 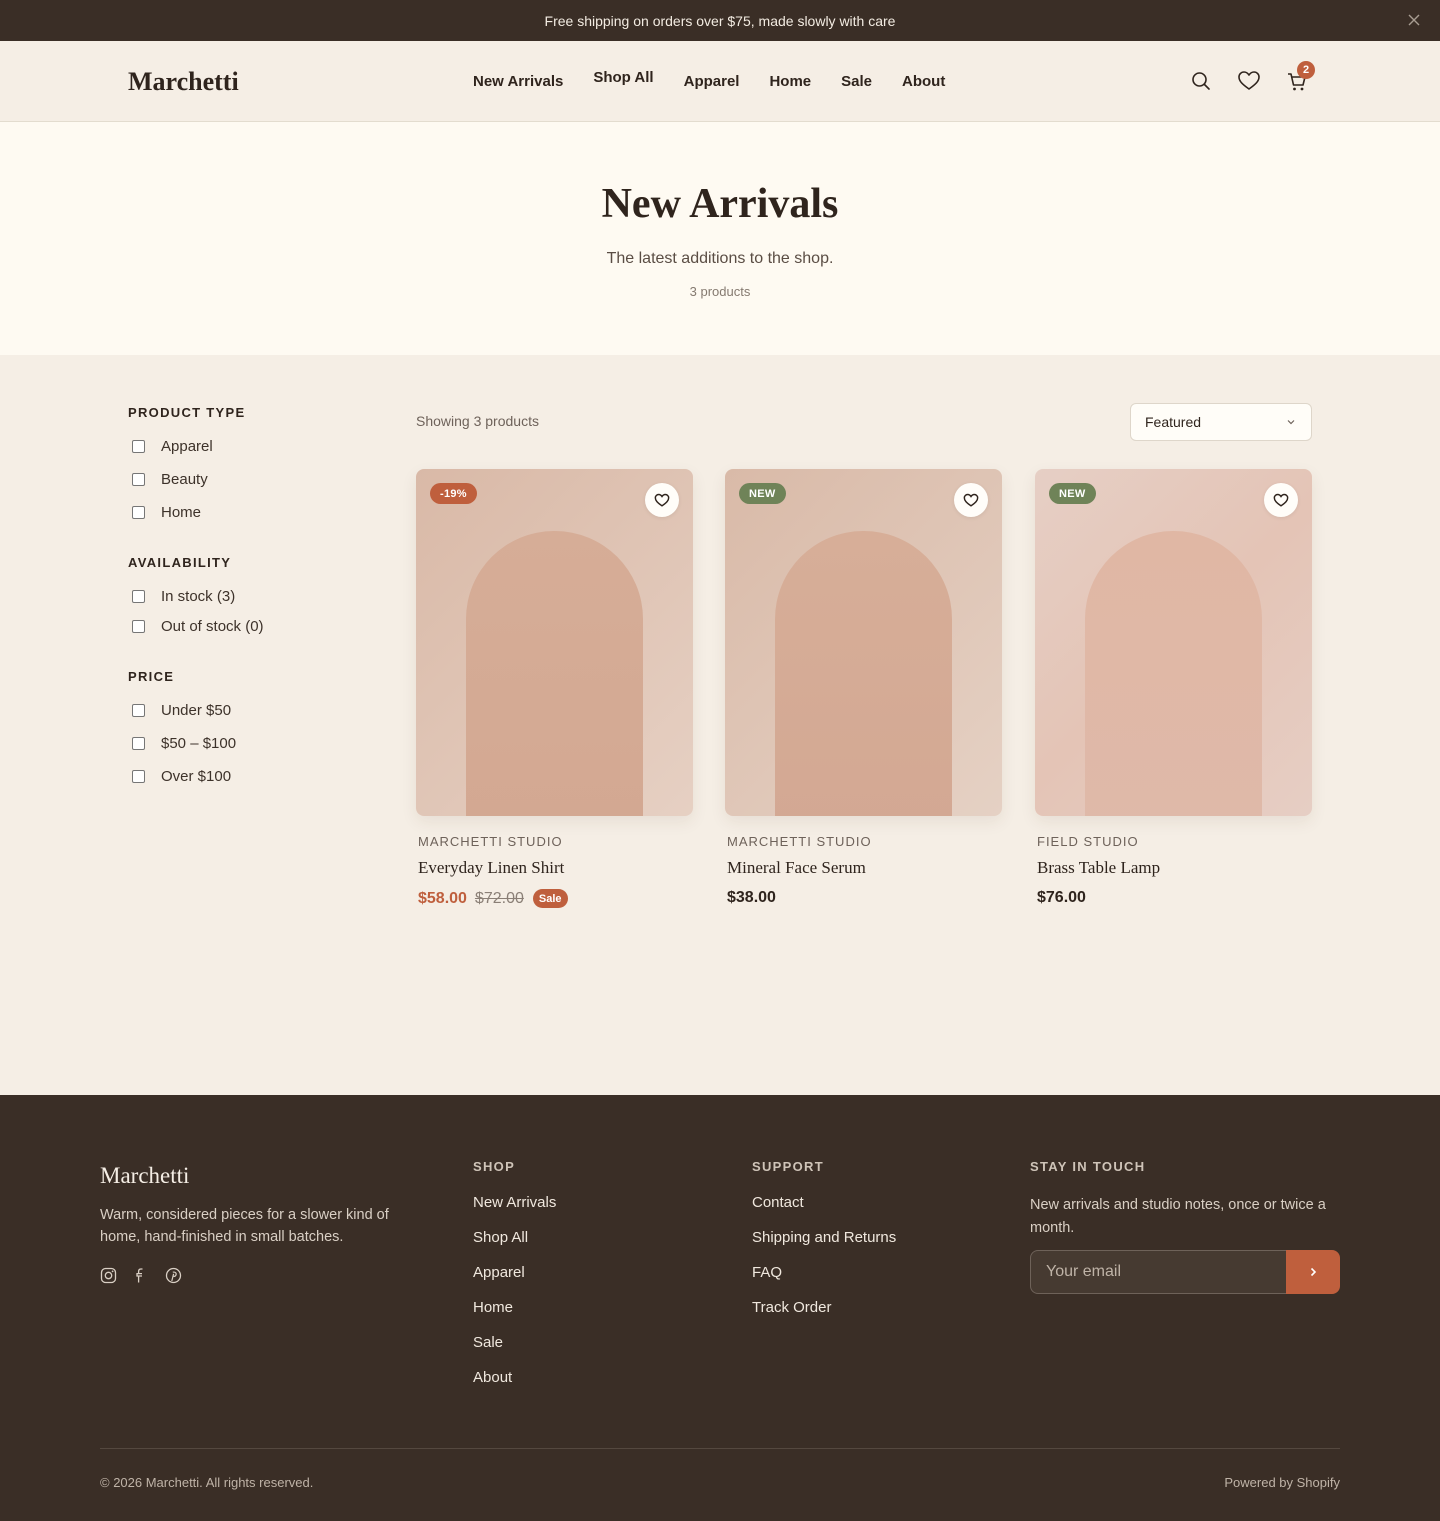 I want to click on cart-button: 2, so click(x=1300, y=77).